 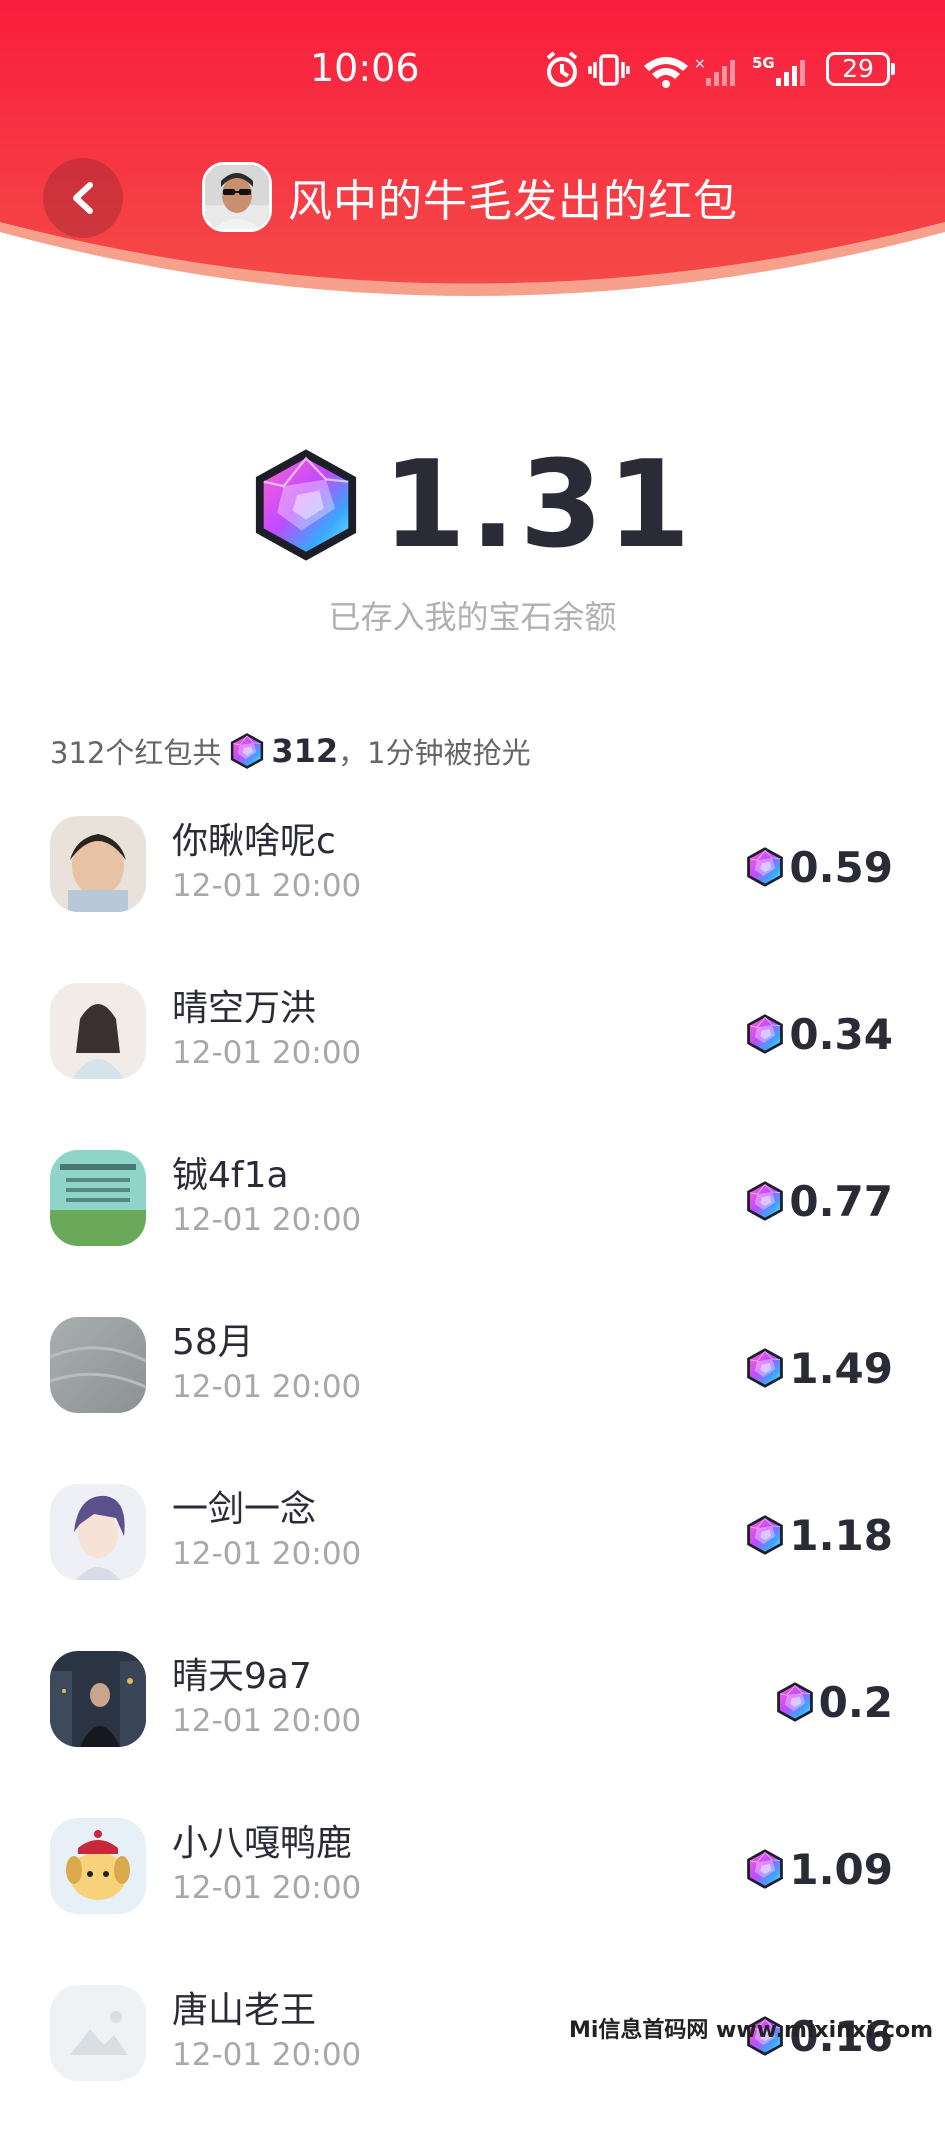 What do you see at coordinates (472, 1895) in the screenshot?
I see `list-item: 小八嘎鸭鹿 12-01 20:00 1.09` at bounding box center [472, 1895].